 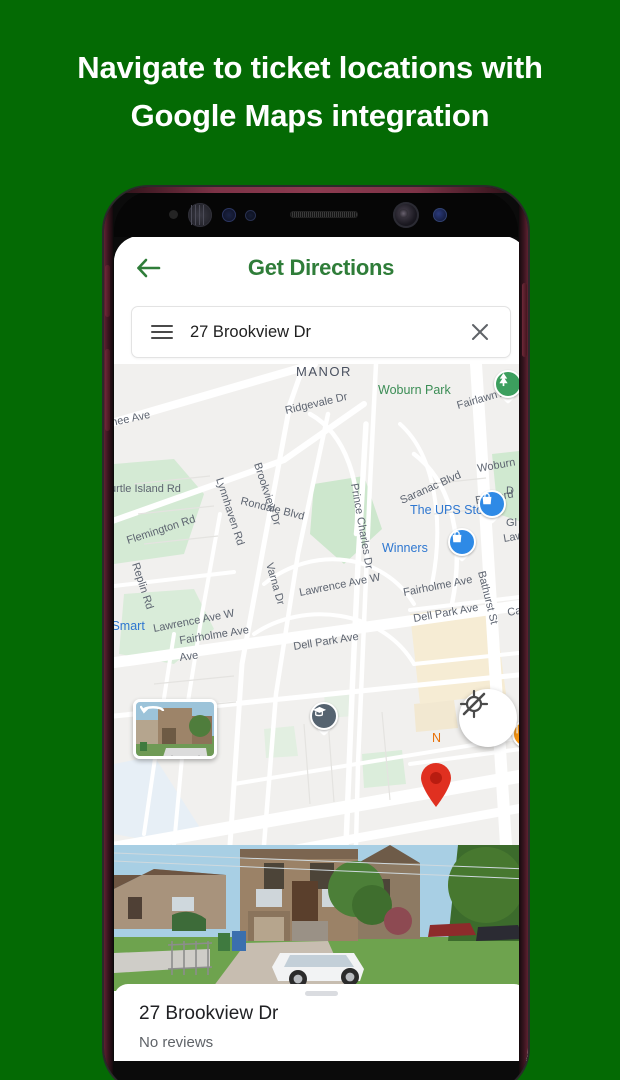 I want to click on poi-marker-winners, so click(x=462, y=545).